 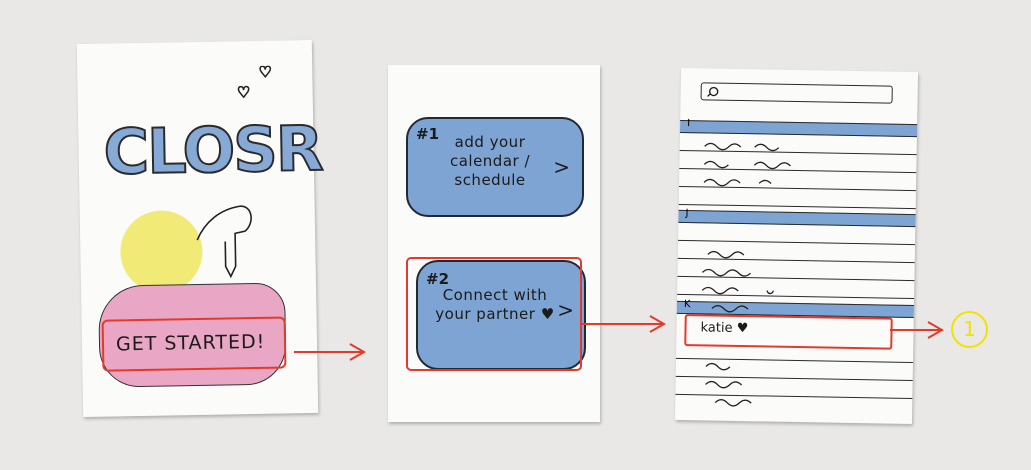 I want to click on sun-illustration, so click(x=161, y=251).